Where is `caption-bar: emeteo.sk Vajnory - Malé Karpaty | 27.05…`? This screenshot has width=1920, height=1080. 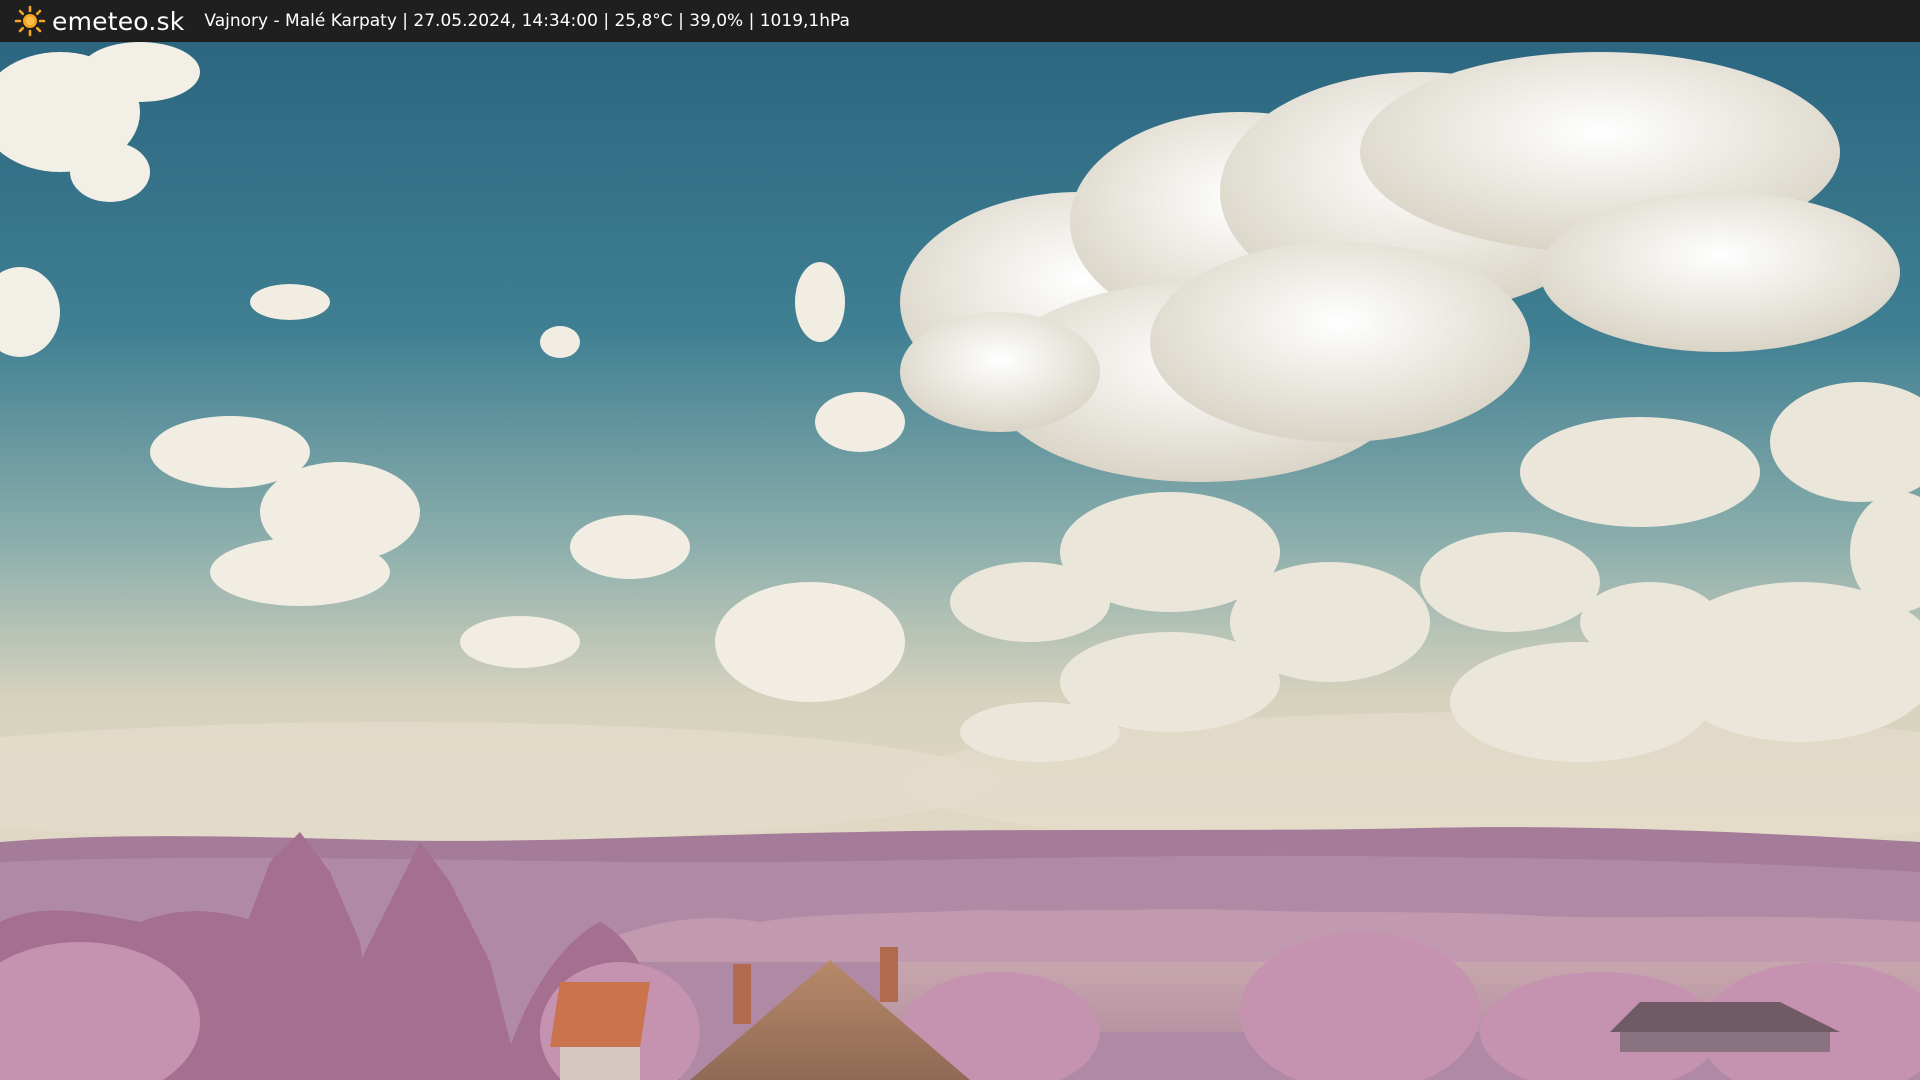 caption-bar: emeteo.sk Vajnory - Malé Karpaty | 27.05… is located at coordinates (960, 21).